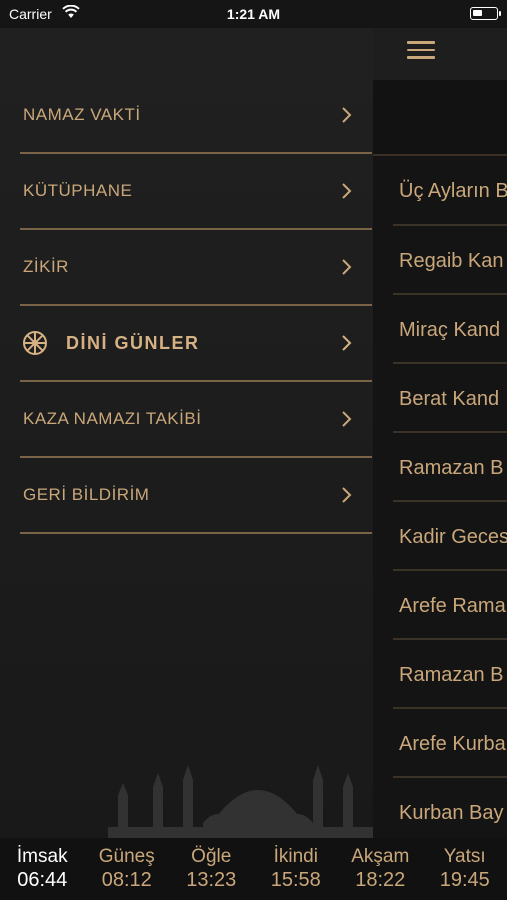  I want to click on day-name: Üç Ayların B, so click(453, 191).